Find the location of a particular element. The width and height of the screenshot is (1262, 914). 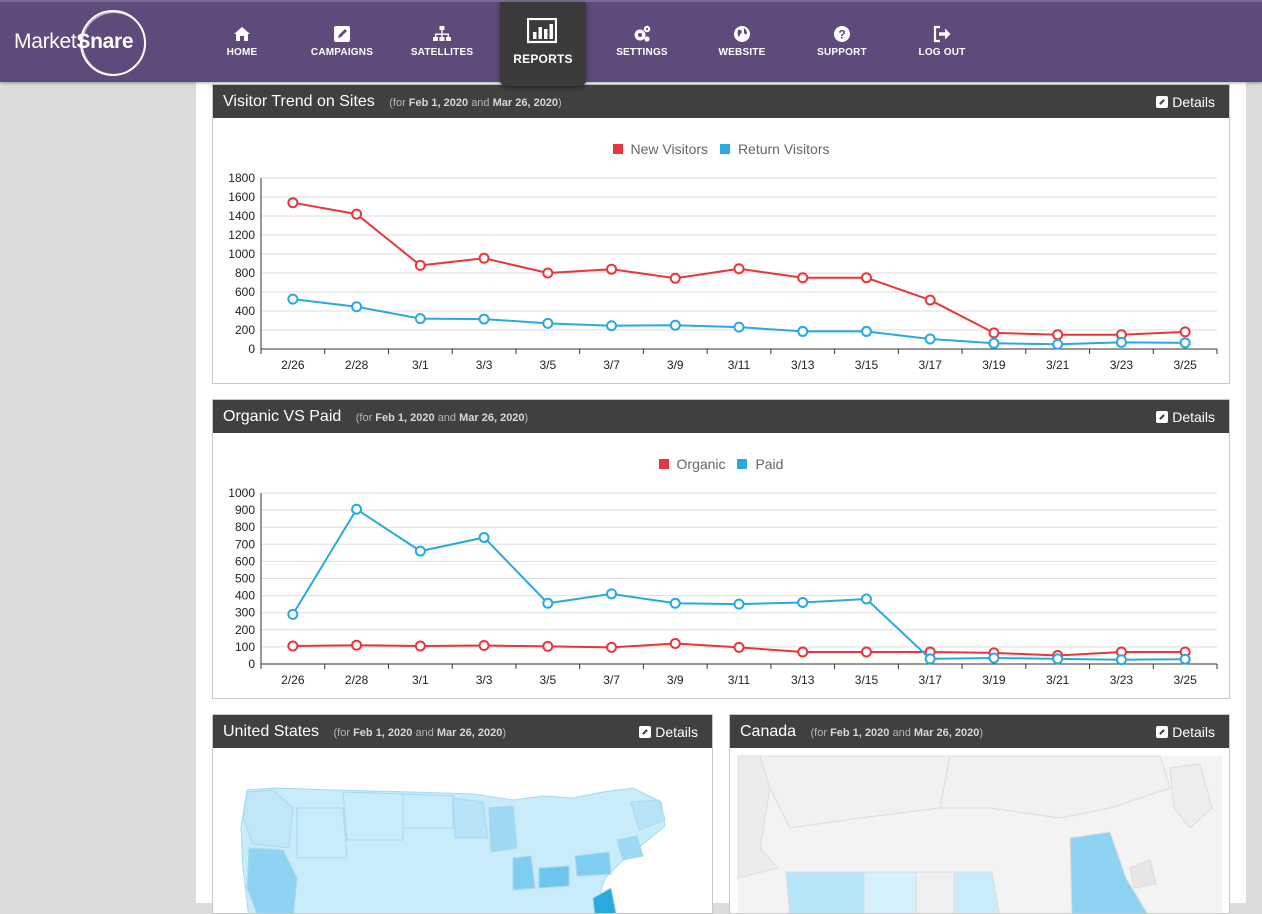

y-tick-label: 1600 is located at coordinates (241, 197).